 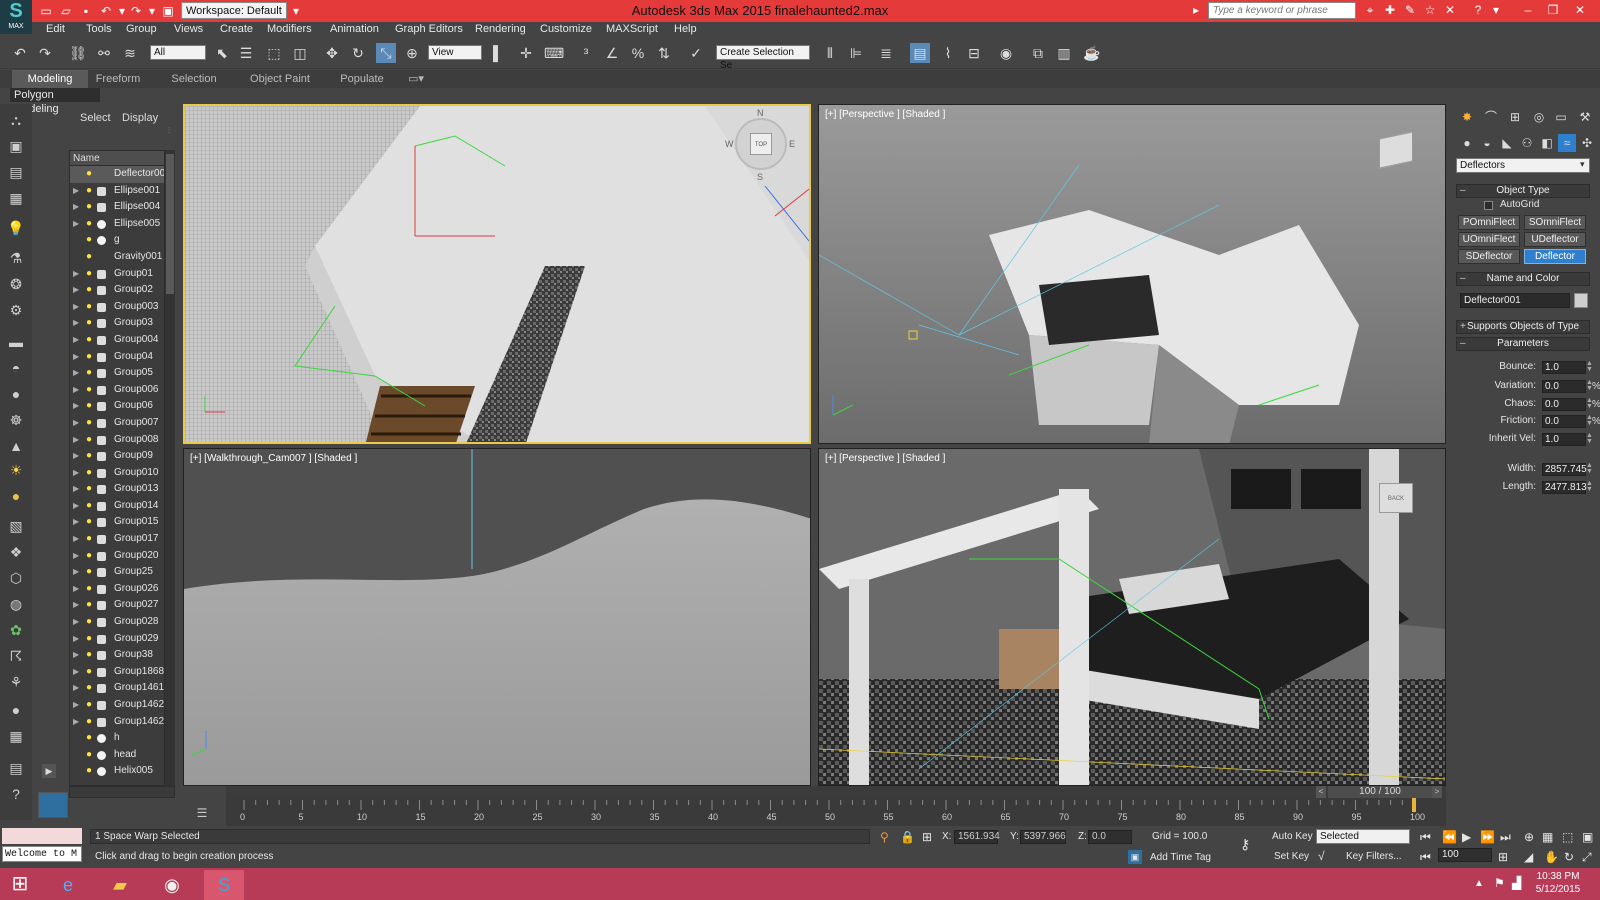 I want to click on binoculars-icon: ⌖, so click(x=1370, y=10).